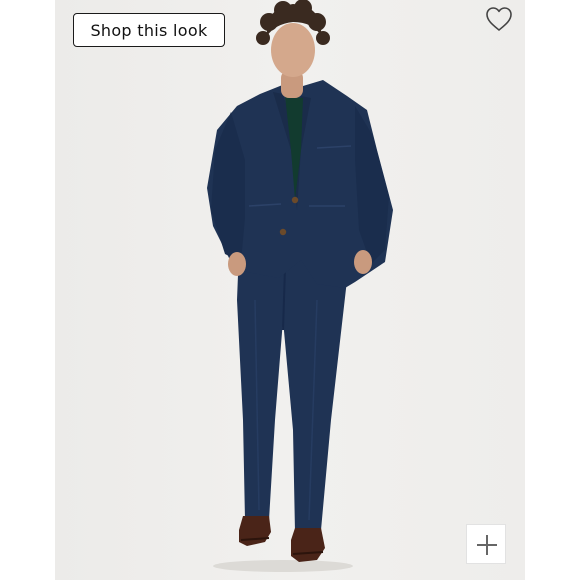 This screenshot has height=580, width=580. I want to click on heart-outline-icon, so click(499, 19).